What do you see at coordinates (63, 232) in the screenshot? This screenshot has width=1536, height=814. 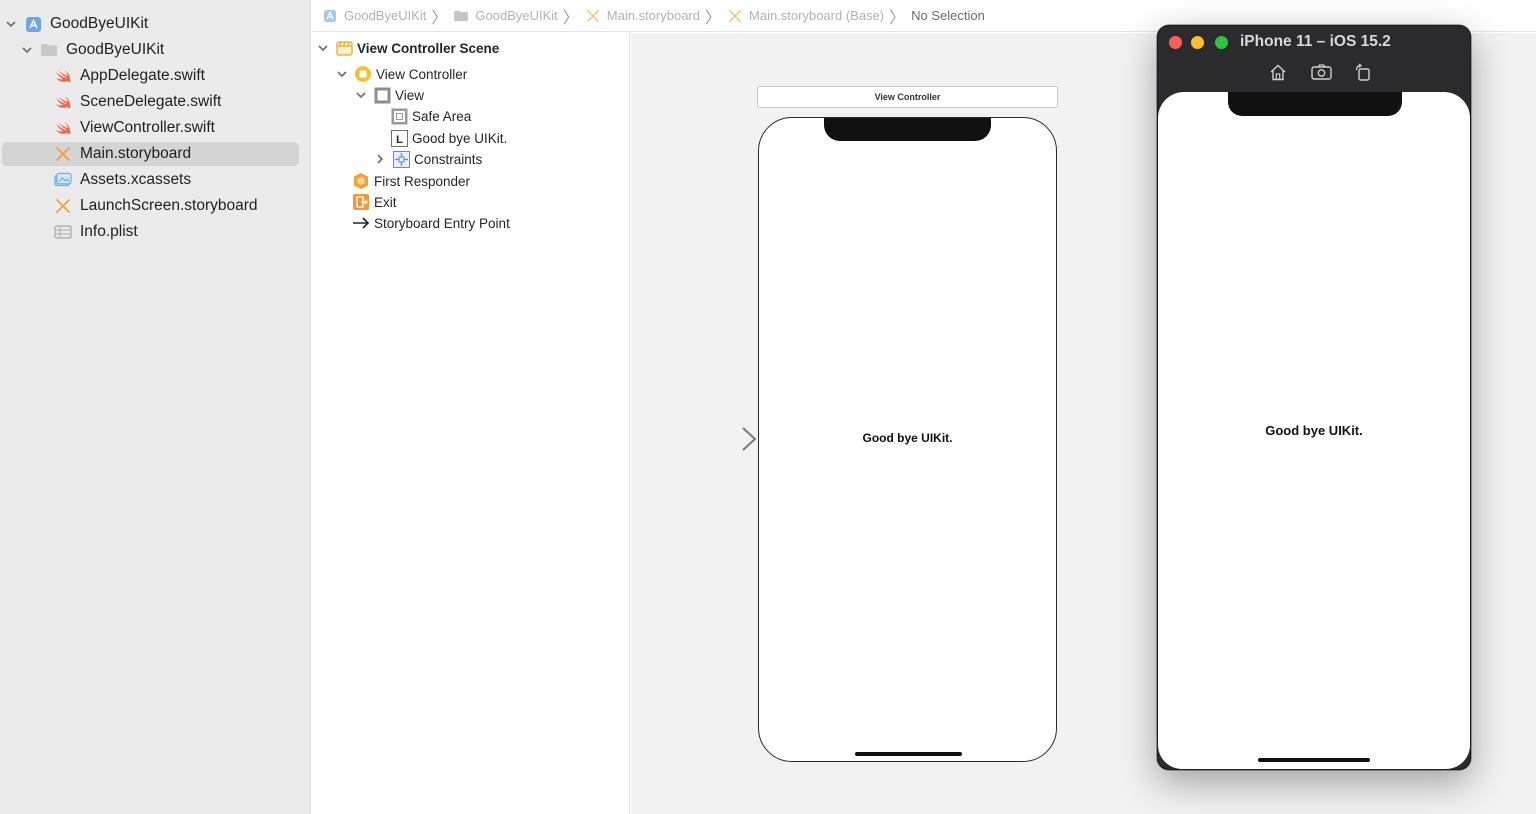 I see `plist-file-icon` at bounding box center [63, 232].